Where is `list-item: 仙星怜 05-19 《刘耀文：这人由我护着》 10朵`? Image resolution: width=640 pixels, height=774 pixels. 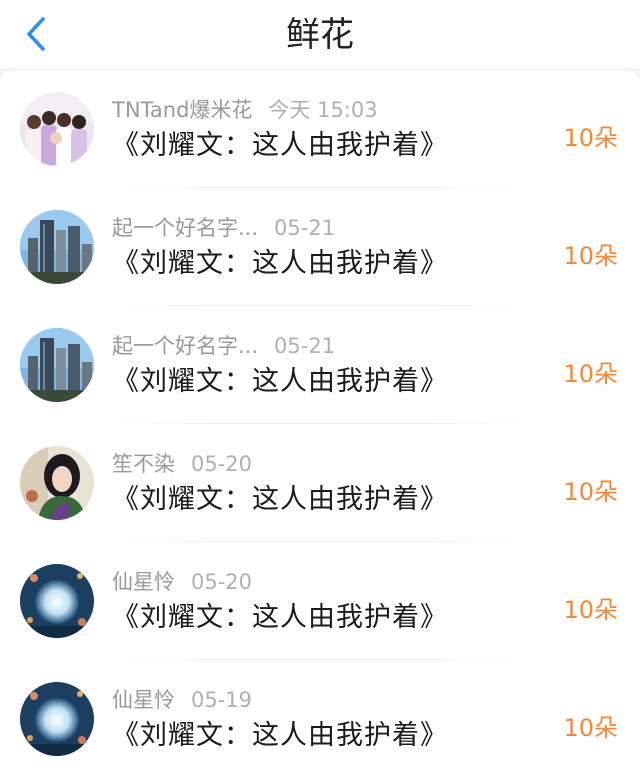
list-item: 仙星怜 05-19 《刘耀文：这人由我护着》 10朵 is located at coordinates (320, 717).